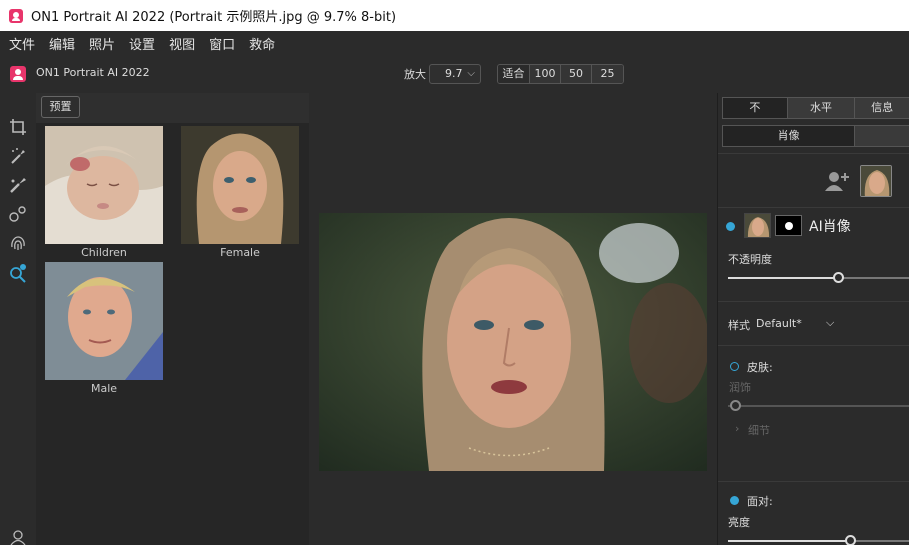  Describe the element at coordinates (818, 406) in the screenshot. I see `smooth-slider-track` at that location.